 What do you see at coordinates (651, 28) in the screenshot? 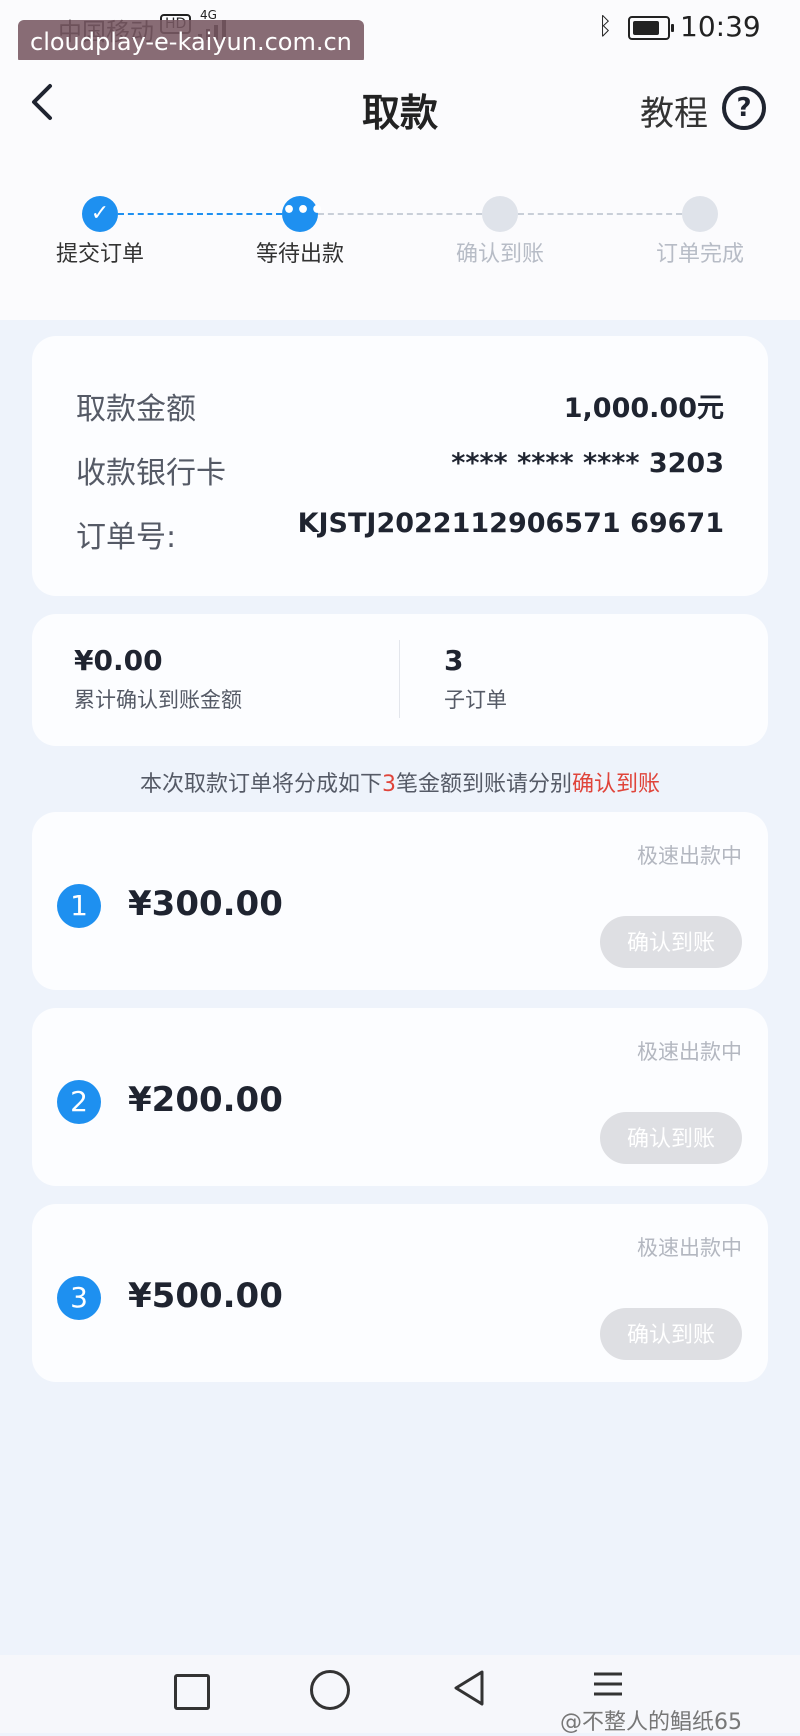
I see `battery-icon` at bounding box center [651, 28].